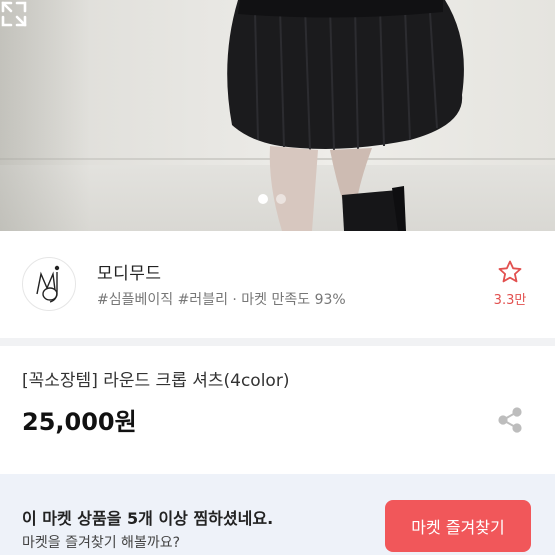 The height and width of the screenshot is (555, 555). What do you see at coordinates (263, 199) in the screenshot?
I see `carousel-dot-active` at bounding box center [263, 199].